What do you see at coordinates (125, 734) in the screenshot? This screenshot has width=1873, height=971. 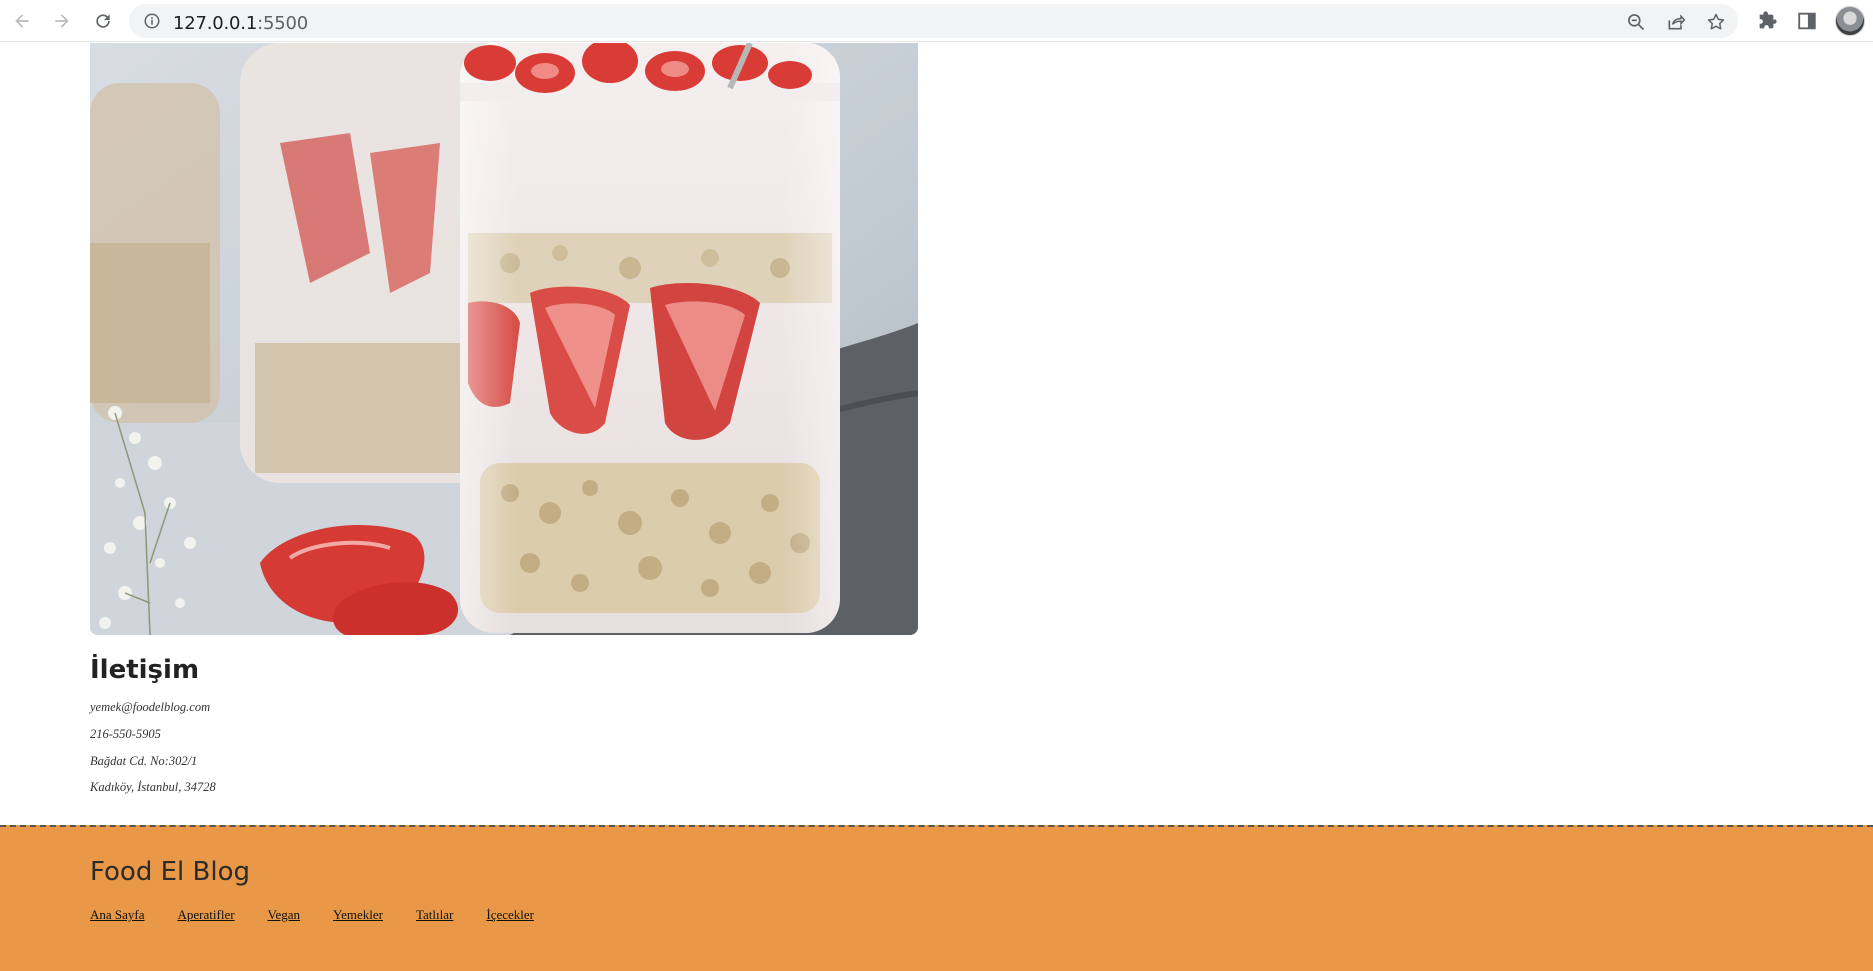 I see `contact-phone: 216-550-5905` at bounding box center [125, 734].